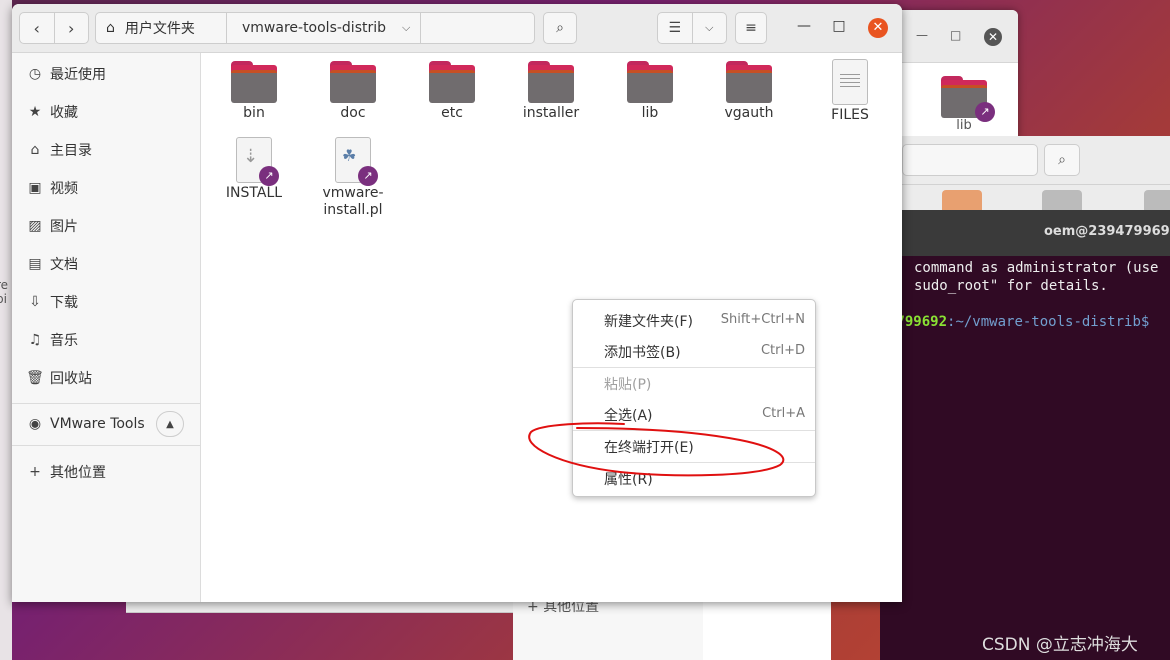 The image size is (1170, 660). Describe the element at coordinates (35, 264) in the screenshot. I see `document-icon: ▤` at that location.